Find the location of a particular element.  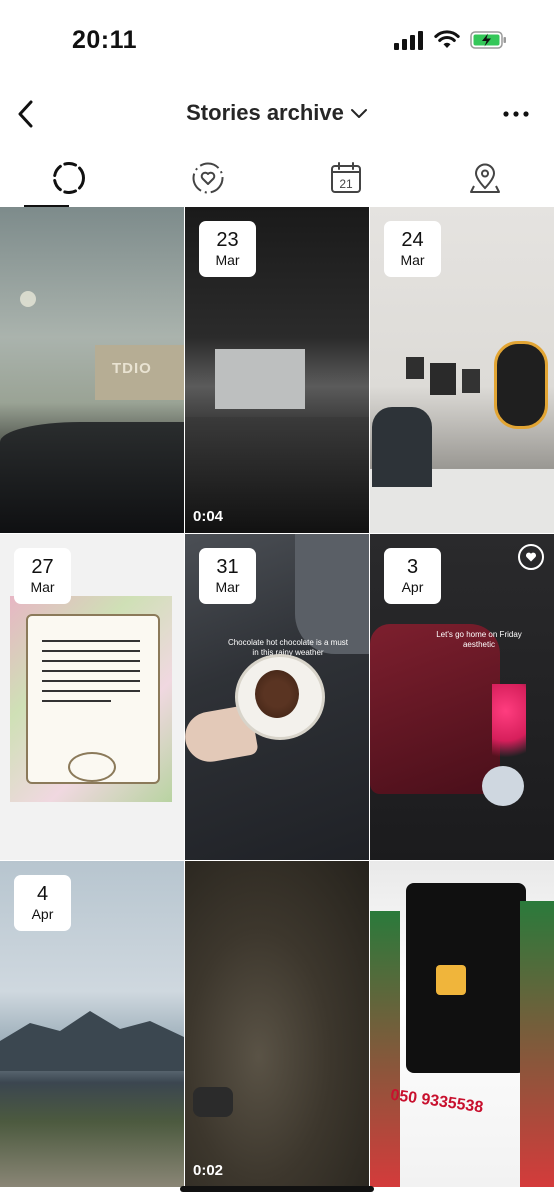

calendar-icon: 21 is located at coordinates (346, 177).